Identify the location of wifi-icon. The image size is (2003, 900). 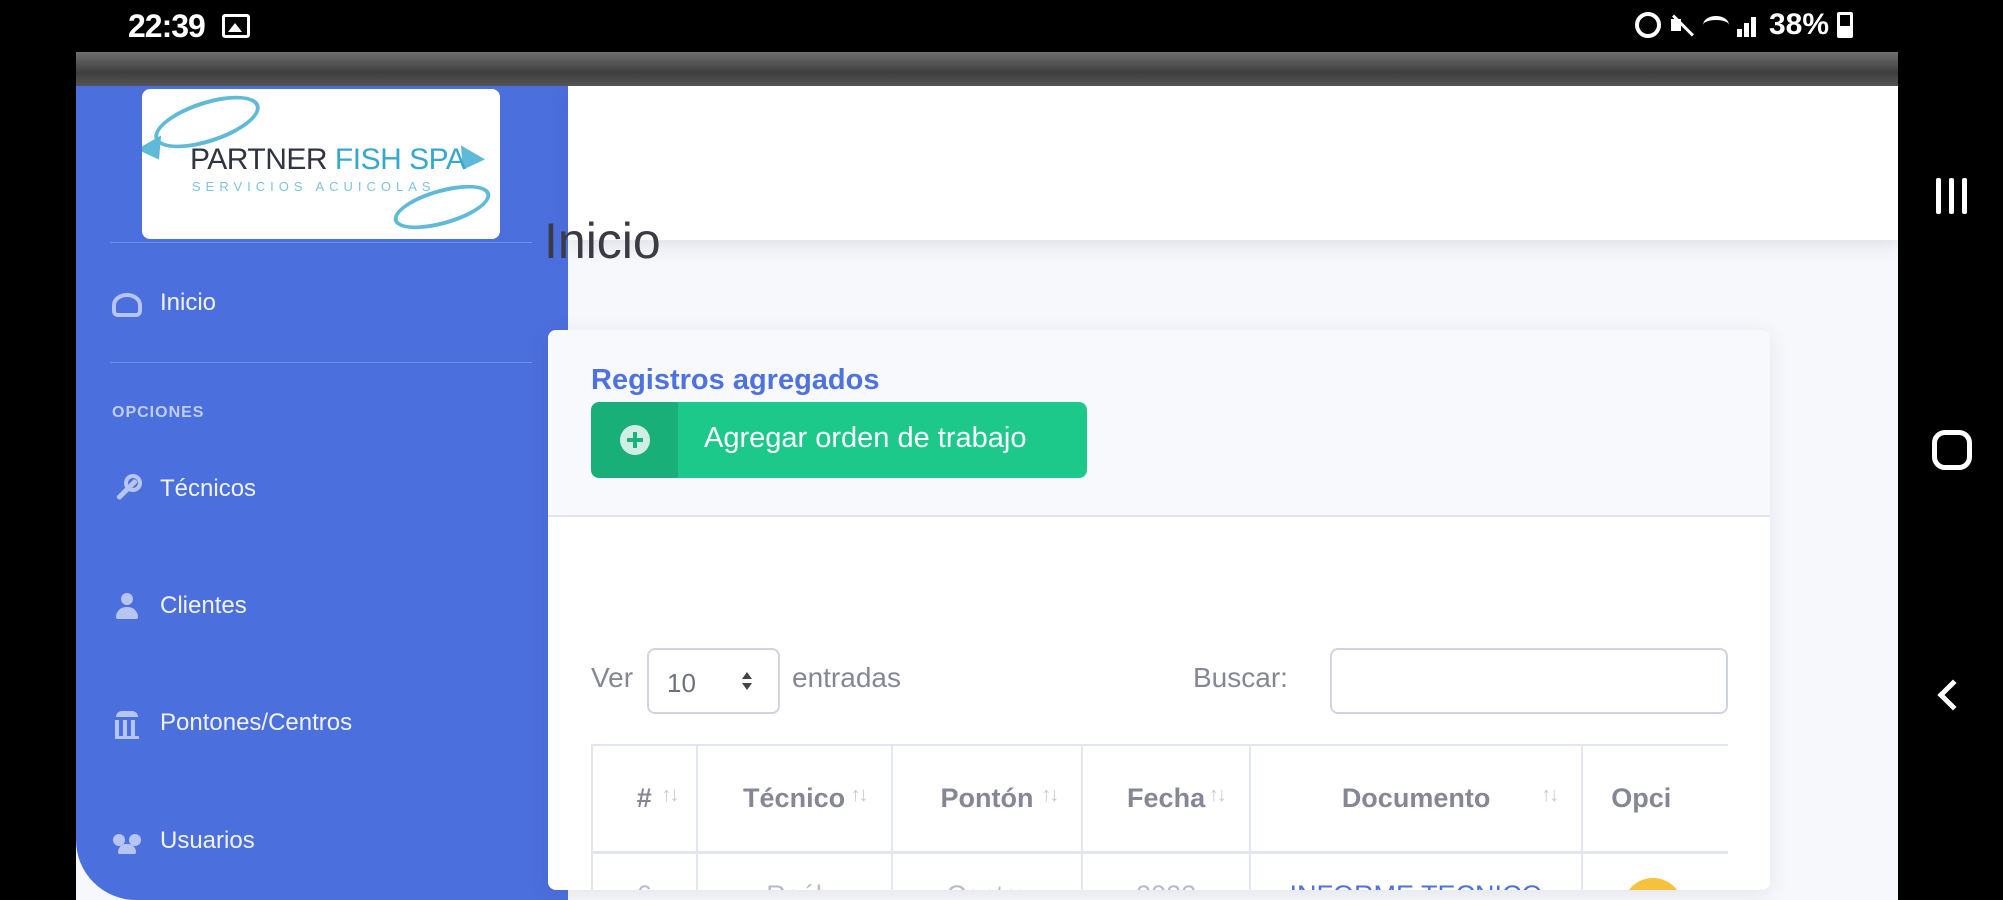
(1715, 25).